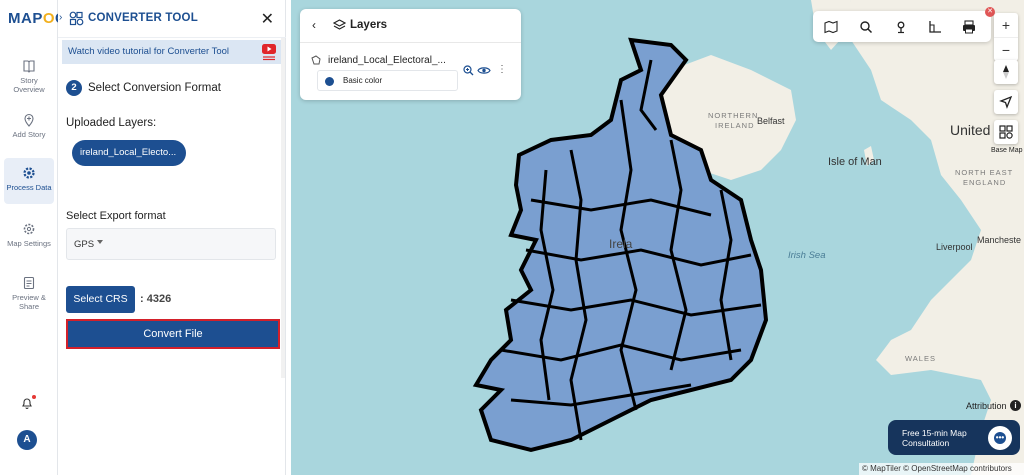 This screenshot has height=475, width=1024. What do you see at coordinates (387, 80) in the screenshot?
I see `layer-style-basic-color: Basic color` at bounding box center [387, 80].